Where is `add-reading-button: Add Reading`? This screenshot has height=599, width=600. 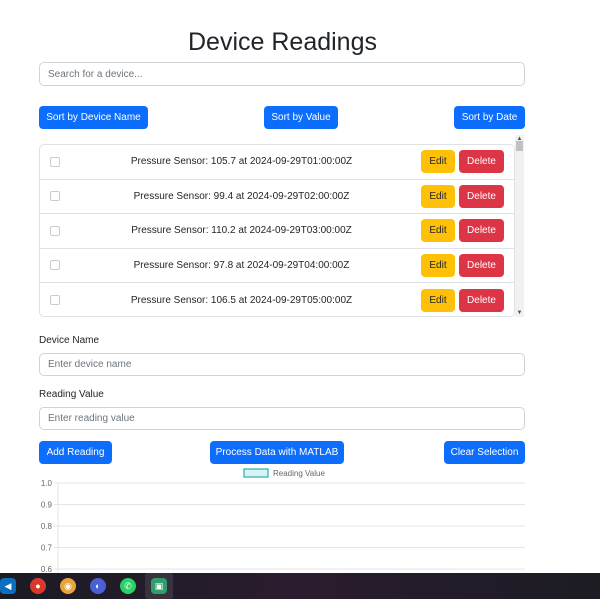 add-reading-button: Add Reading is located at coordinates (75, 452).